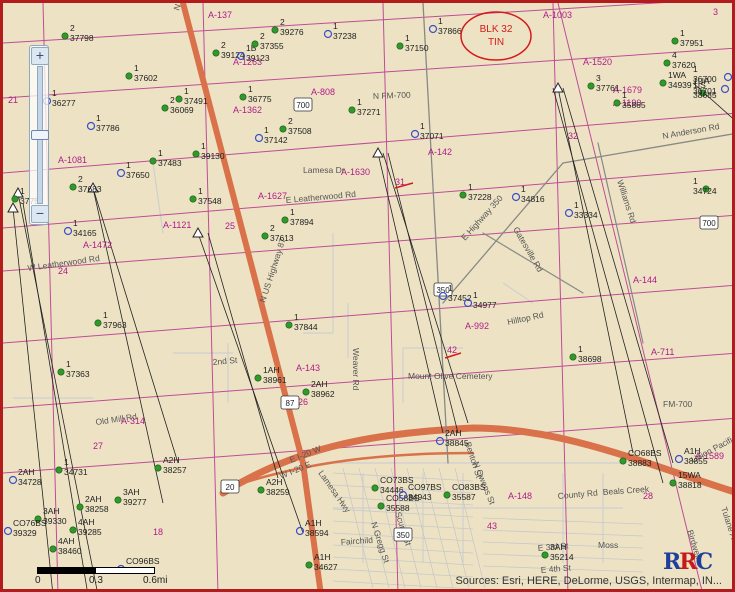  I want to click on api-number-label: 37894, so click(302, 222).